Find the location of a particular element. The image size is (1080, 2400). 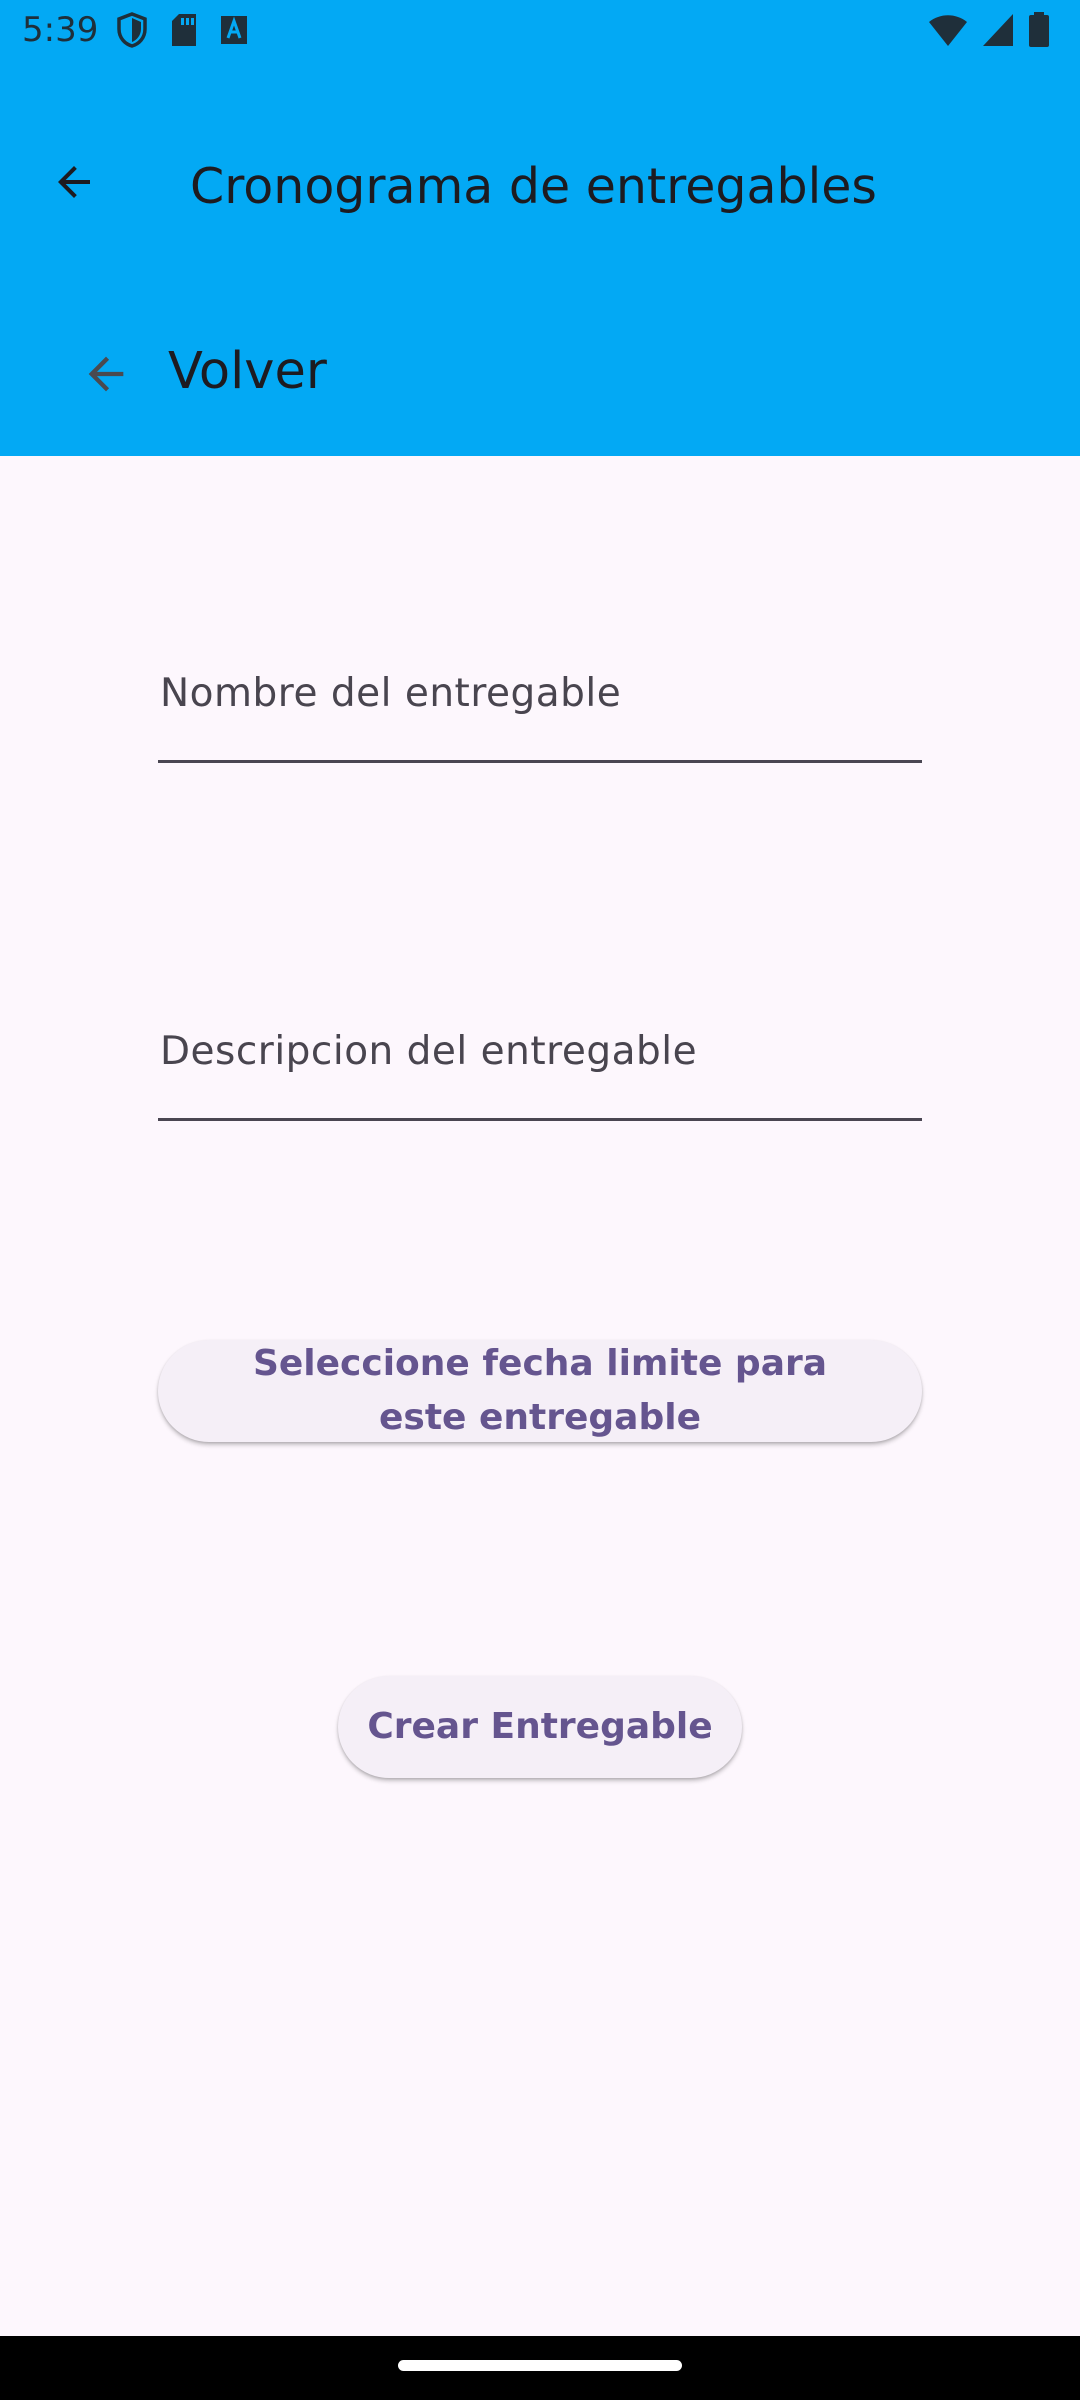

volver-button: Volver is located at coordinates (540, 372).